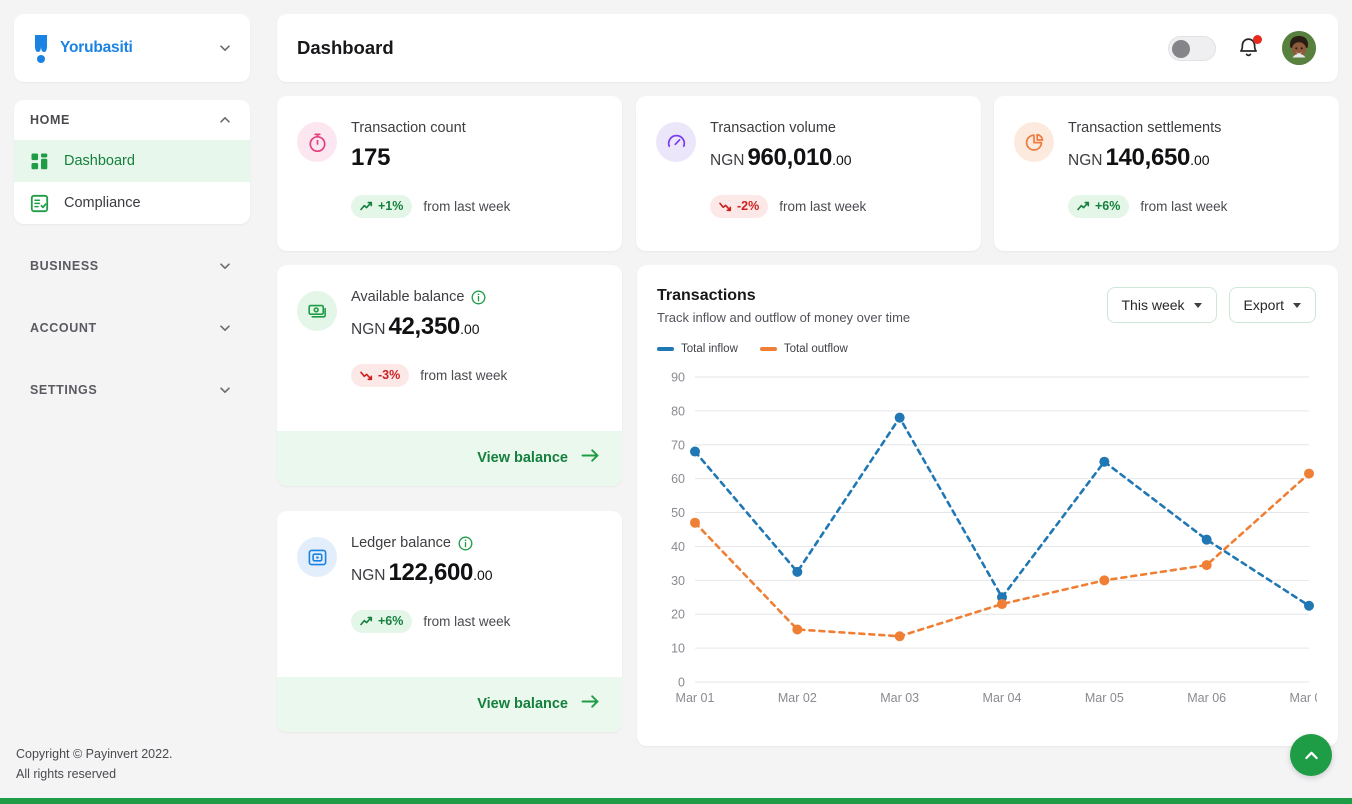 Image resolution: width=1352 pixels, height=804 pixels. What do you see at coordinates (709, 349) in the screenshot?
I see `legend-label-inflow: Total inflow` at bounding box center [709, 349].